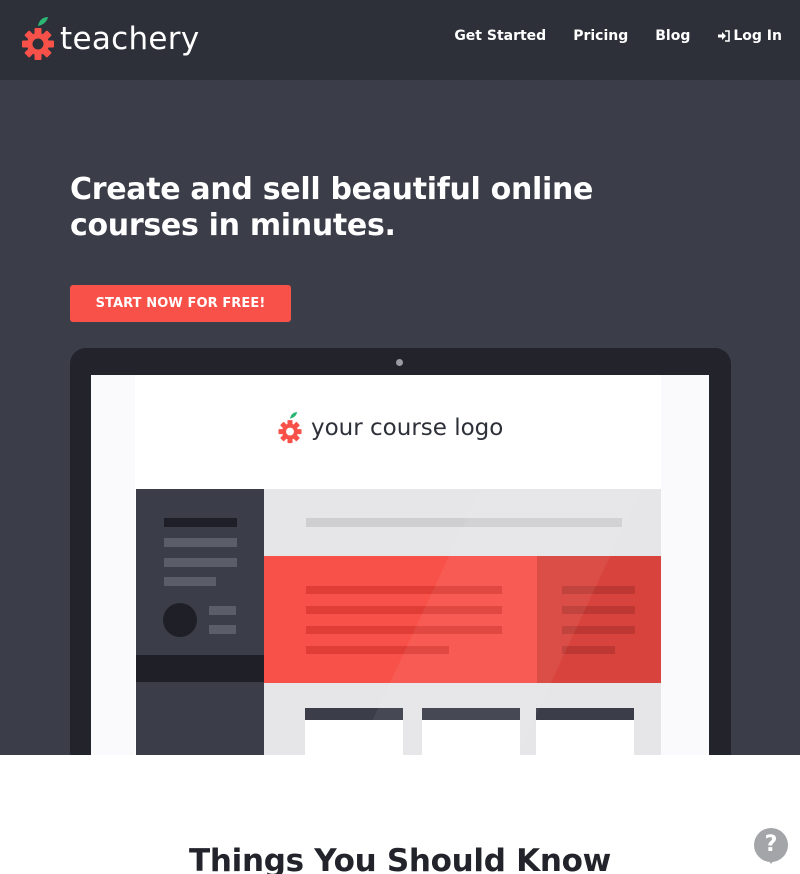 The image size is (800, 874). Describe the element at coordinates (599, 619) in the screenshot. I see `mock-red-side-panel` at that location.